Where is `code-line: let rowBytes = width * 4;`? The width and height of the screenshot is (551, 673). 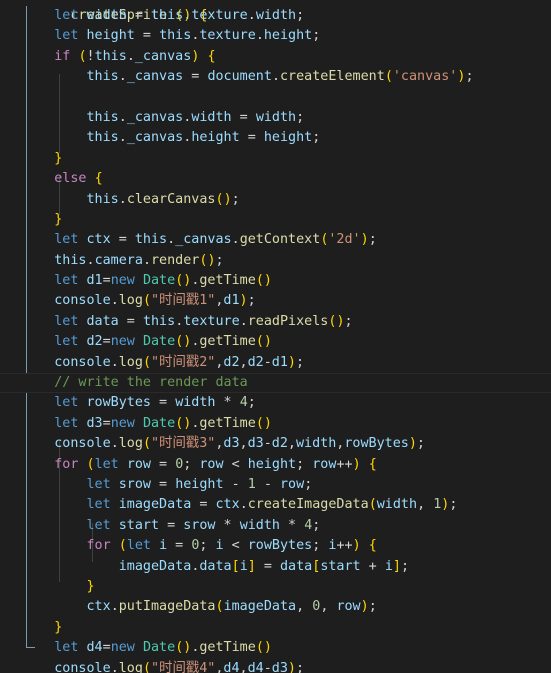
code-line: let rowBytes = width * 4; is located at coordinates (275, 403).